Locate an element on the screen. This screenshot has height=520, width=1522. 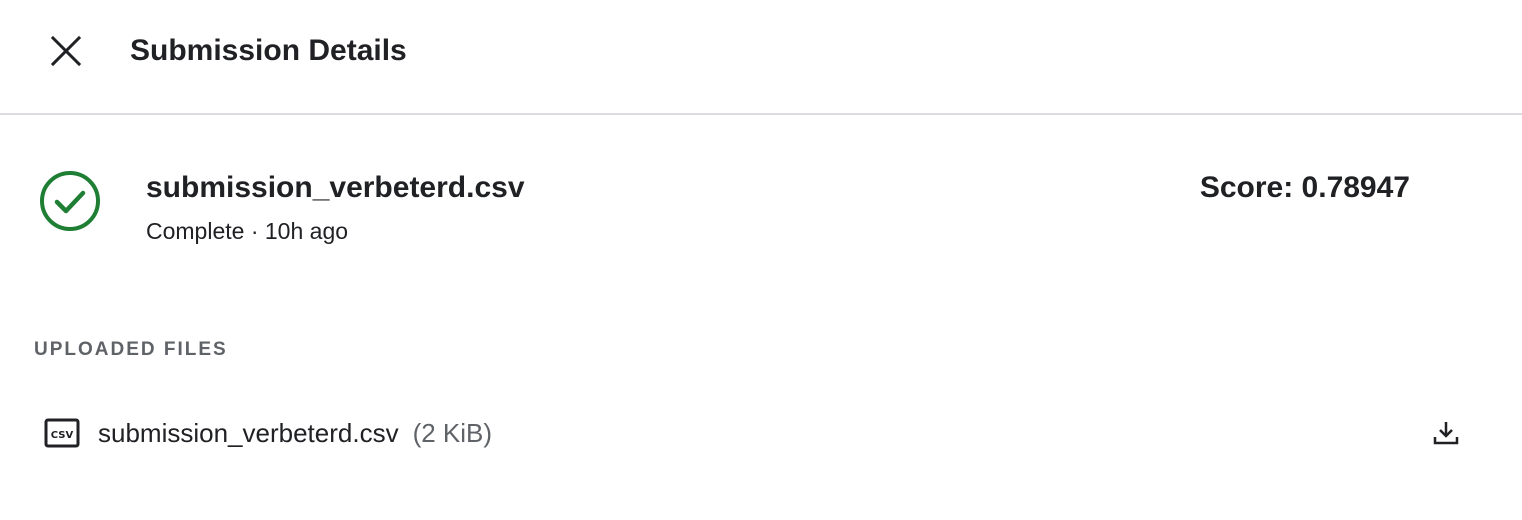
uploaded-file-size: (2 KiB) is located at coordinates (452, 433).